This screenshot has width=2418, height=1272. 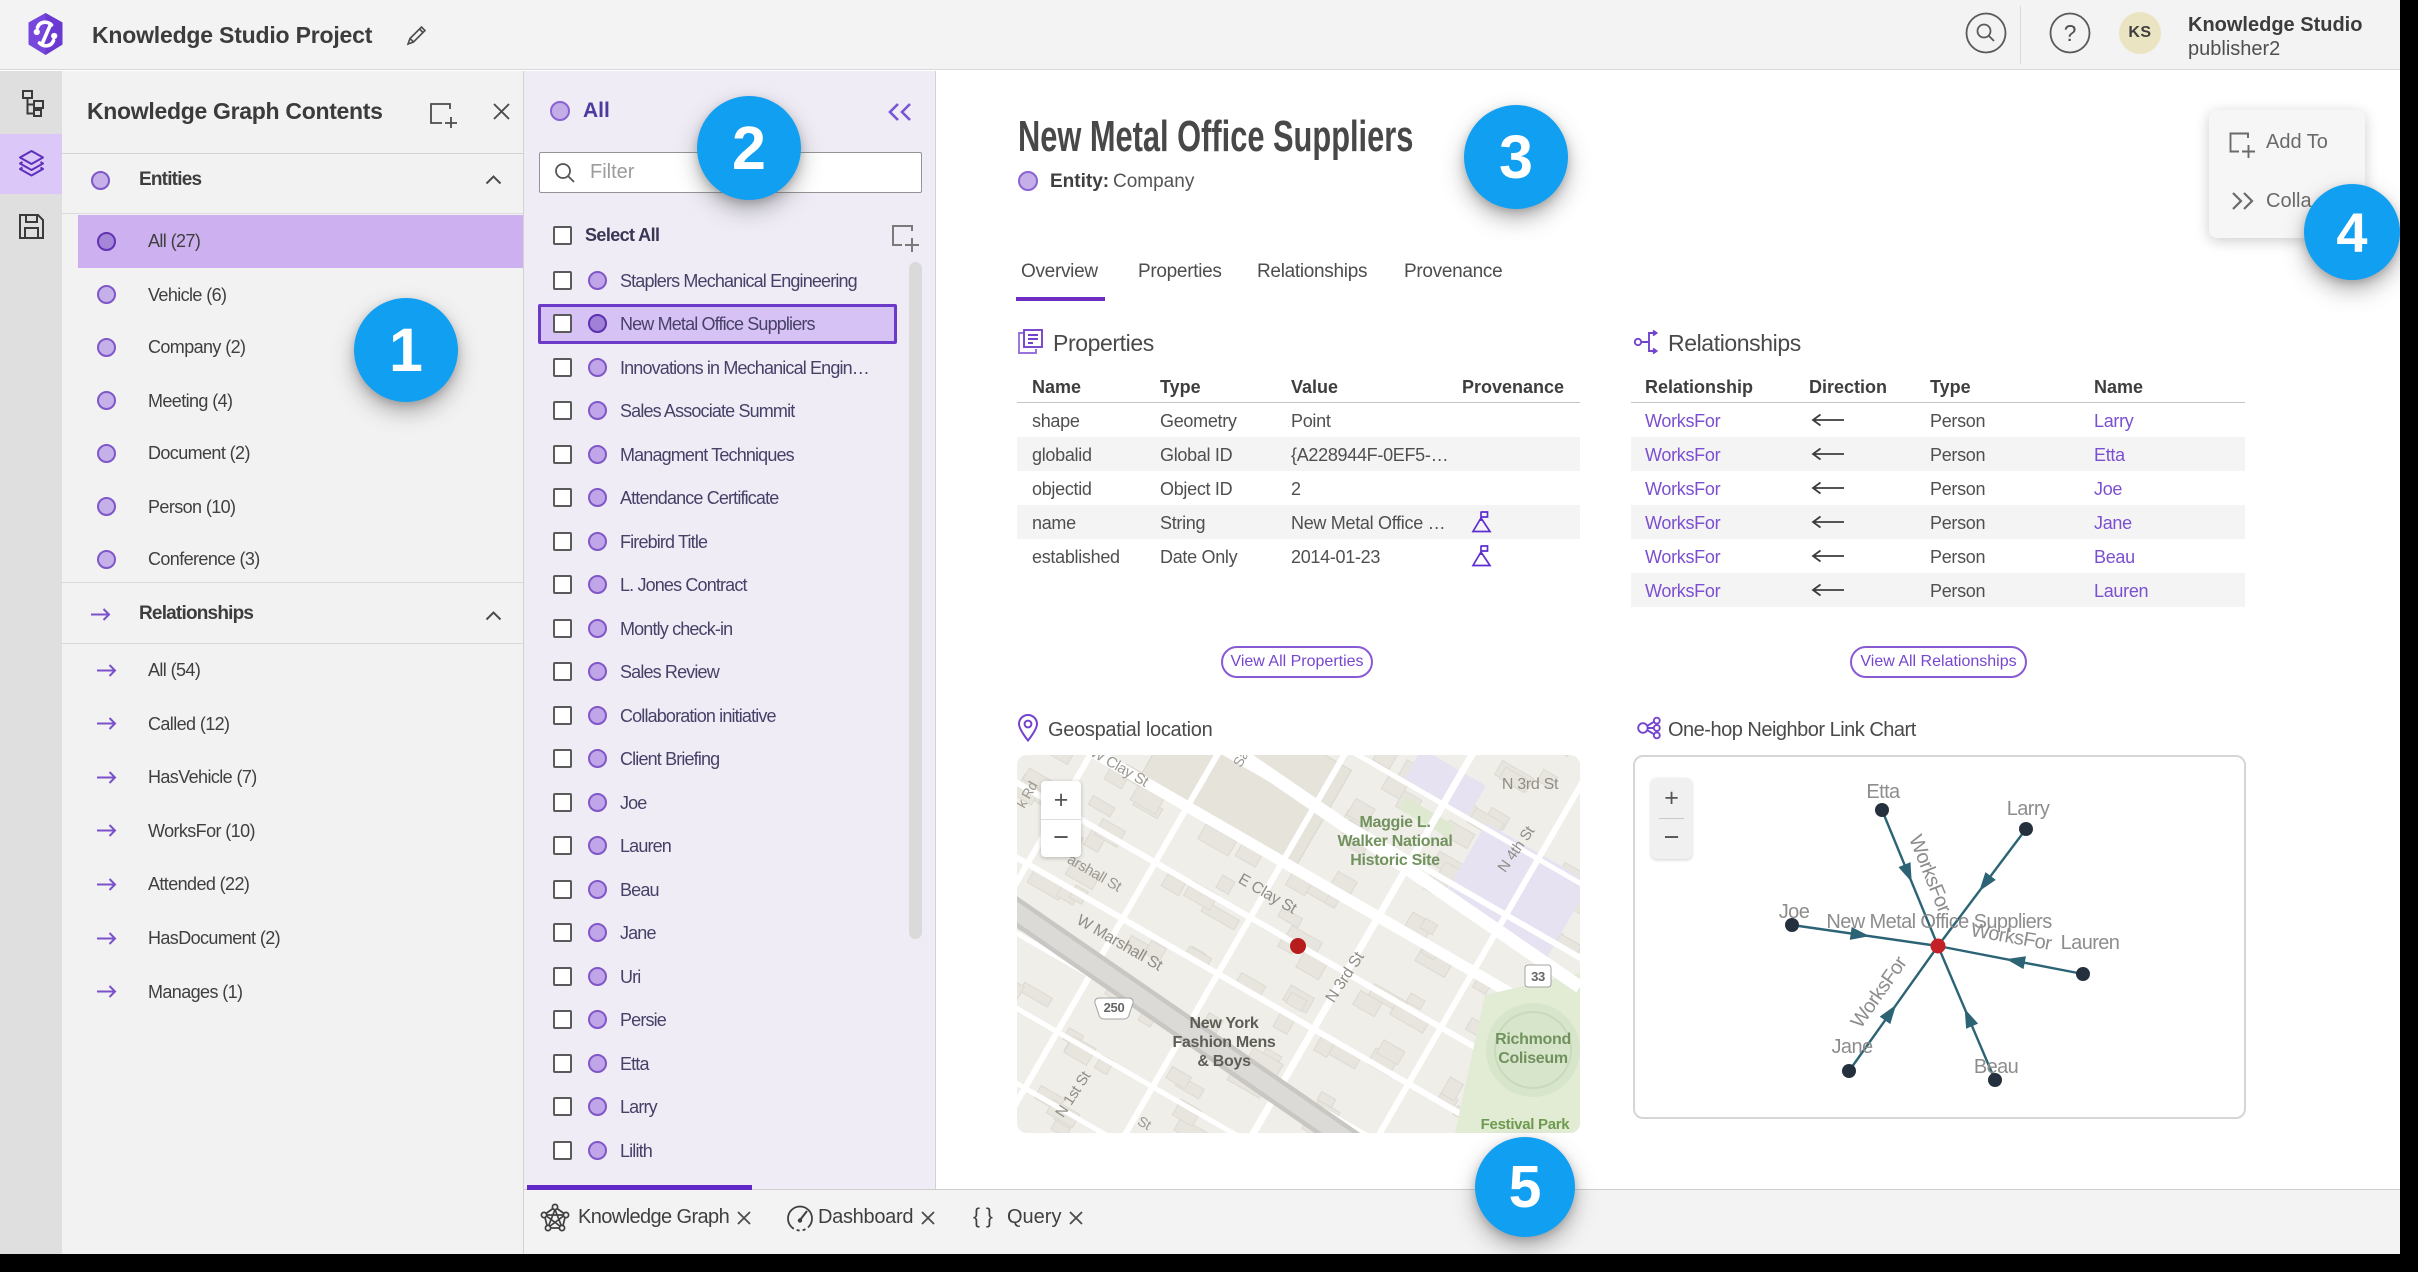 What do you see at coordinates (1394, 822) in the screenshot?
I see `svg-text: Maggie L.` at bounding box center [1394, 822].